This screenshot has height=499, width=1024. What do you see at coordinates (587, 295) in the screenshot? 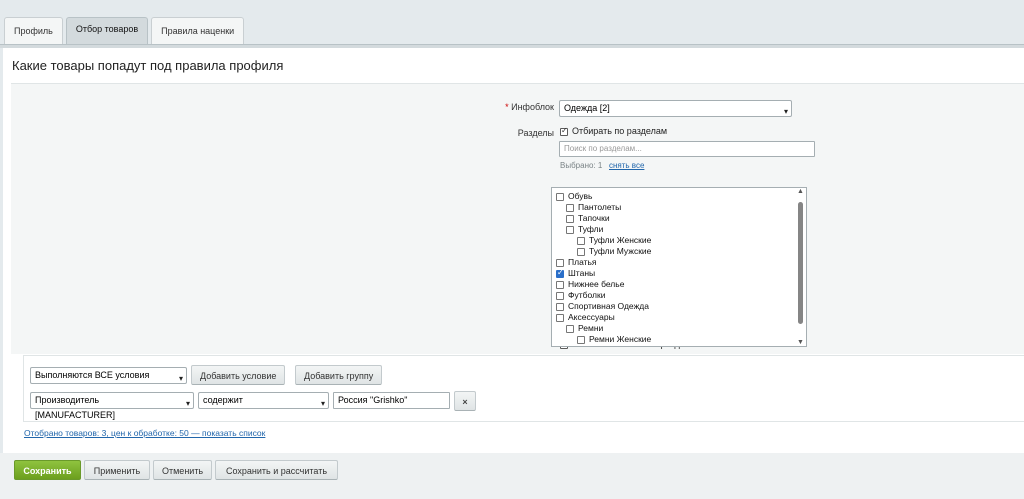
I see `tree-item-label: Футболки` at bounding box center [587, 295].